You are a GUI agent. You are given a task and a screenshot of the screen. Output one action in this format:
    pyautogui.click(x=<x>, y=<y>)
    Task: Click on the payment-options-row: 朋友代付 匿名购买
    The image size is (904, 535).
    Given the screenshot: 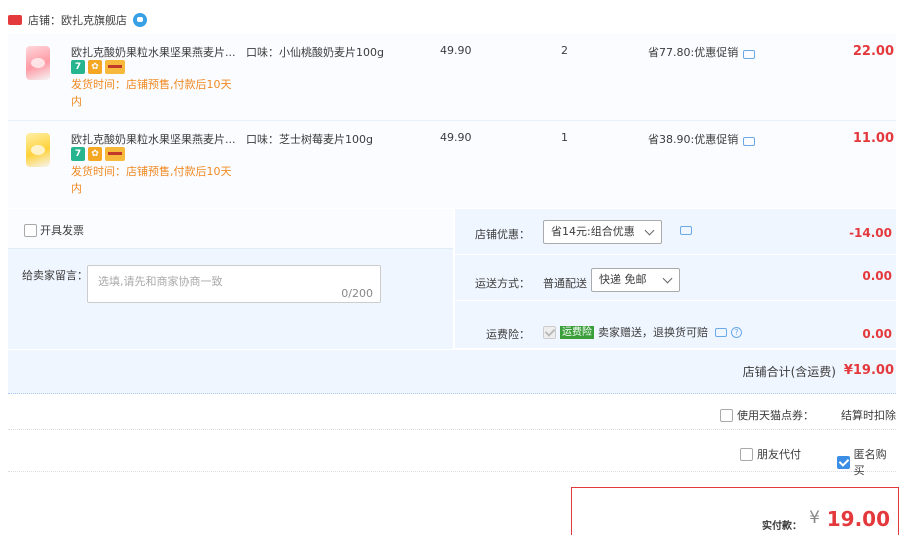 What is the action you would take?
    pyautogui.click(x=452, y=454)
    